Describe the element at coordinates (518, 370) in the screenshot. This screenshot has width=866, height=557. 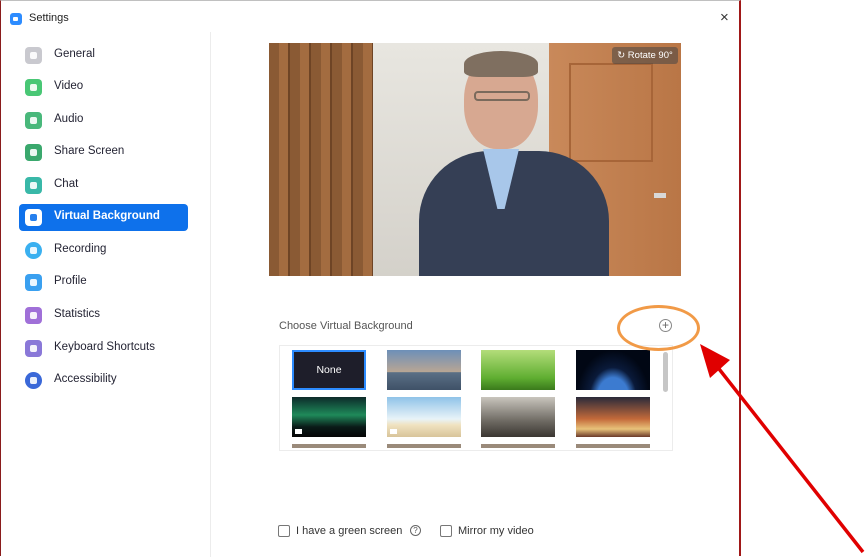
I see `background-grass` at that location.